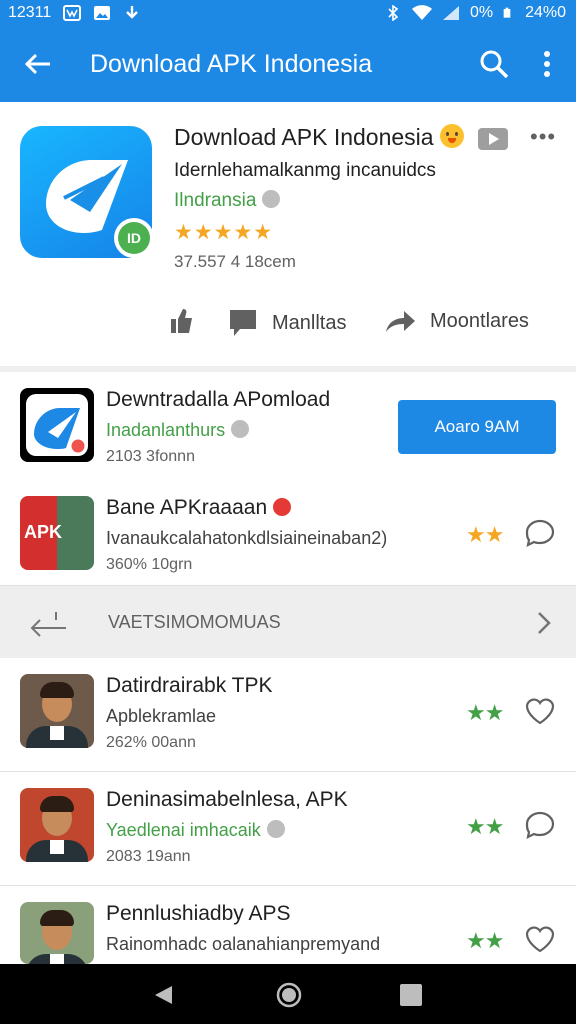 The image size is (576, 1024). What do you see at coordinates (451, 136) in the screenshot?
I see `smiley-emoji-icon` at bounding box center [451, 136].